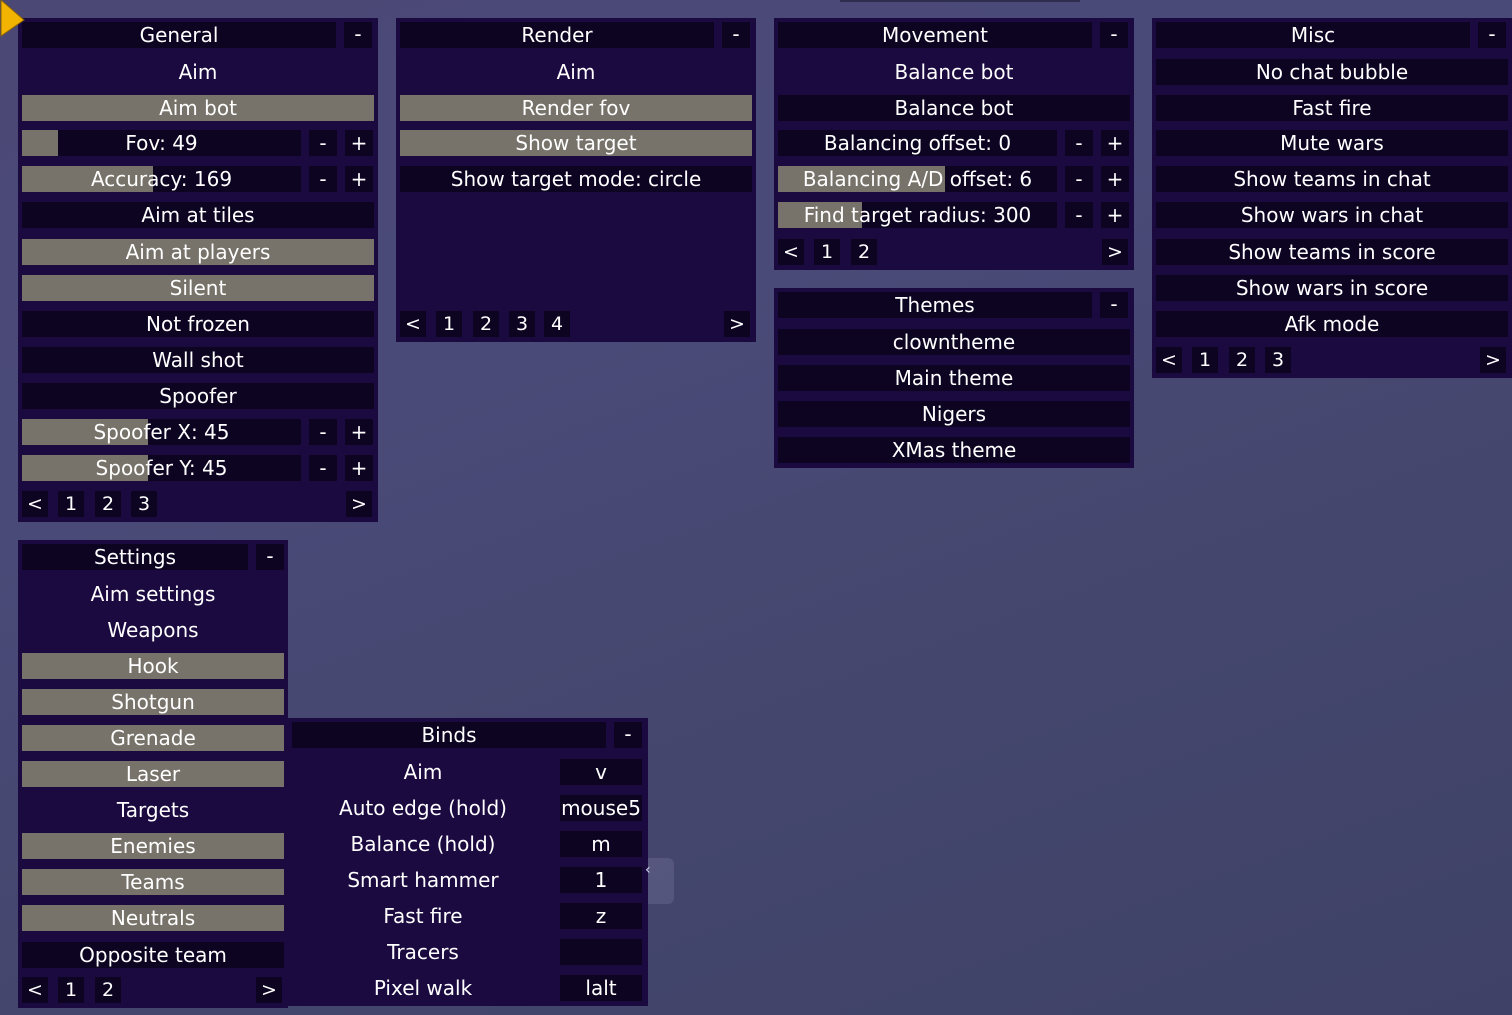  I want to click on balancing-offset-slider: Balancing offset: 0, so click(917, 143).